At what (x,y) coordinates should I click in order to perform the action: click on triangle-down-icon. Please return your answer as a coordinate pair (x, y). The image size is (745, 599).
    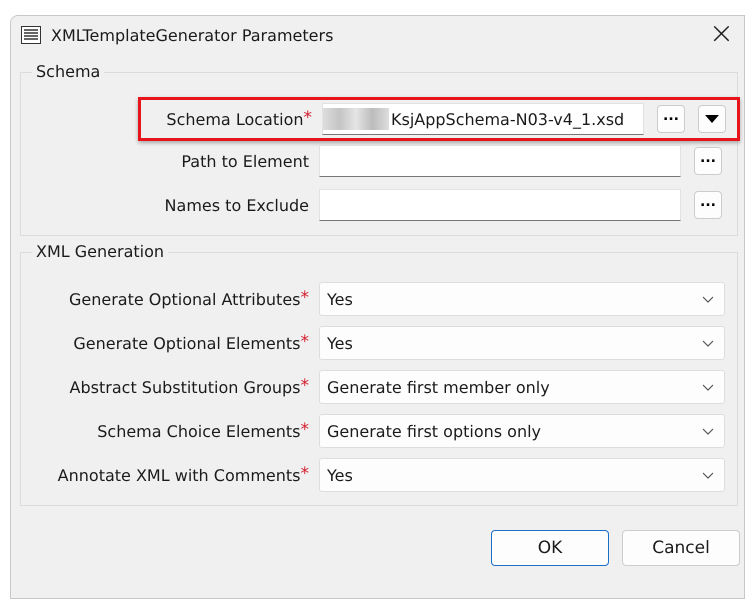
    Looking at the image, I should click on (712, 119).